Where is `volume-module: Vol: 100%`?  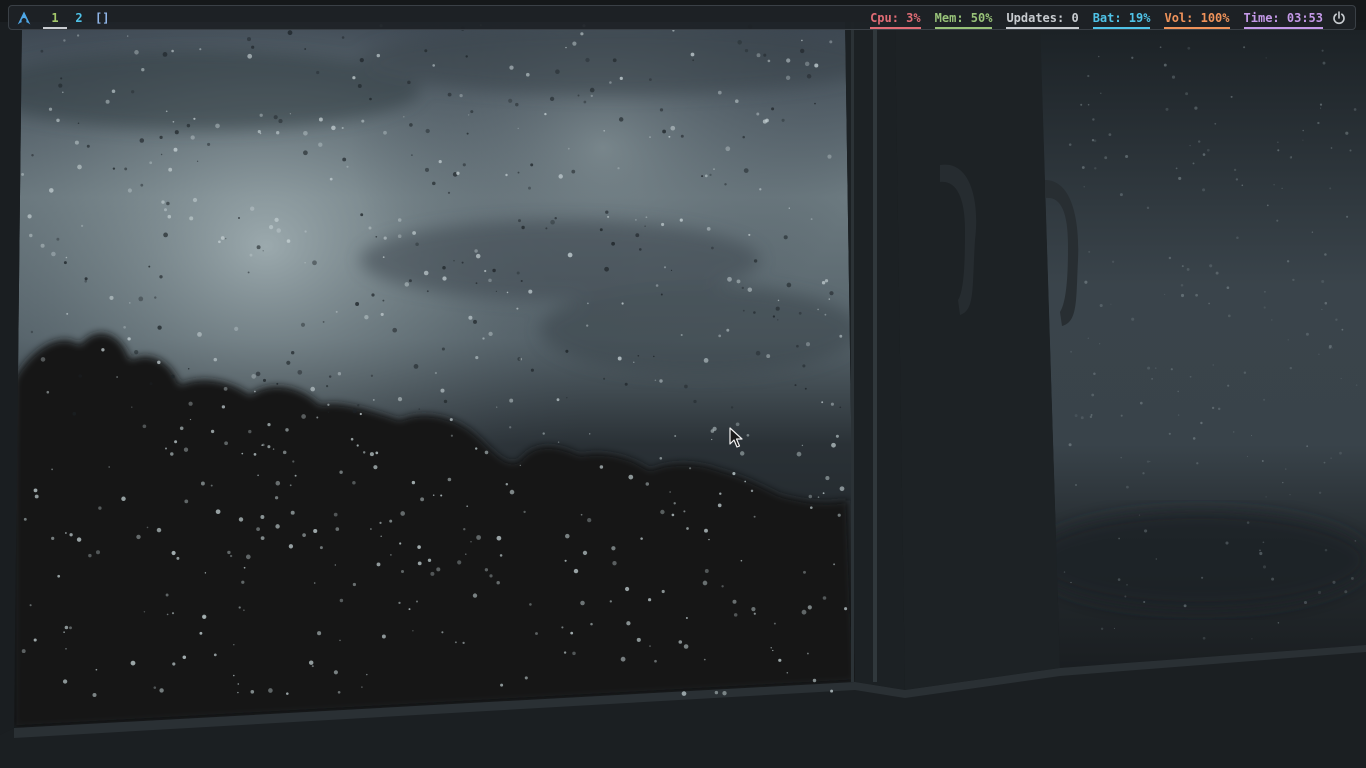 volume-module: Vol: 100% is located at coordinates (1197, 17).